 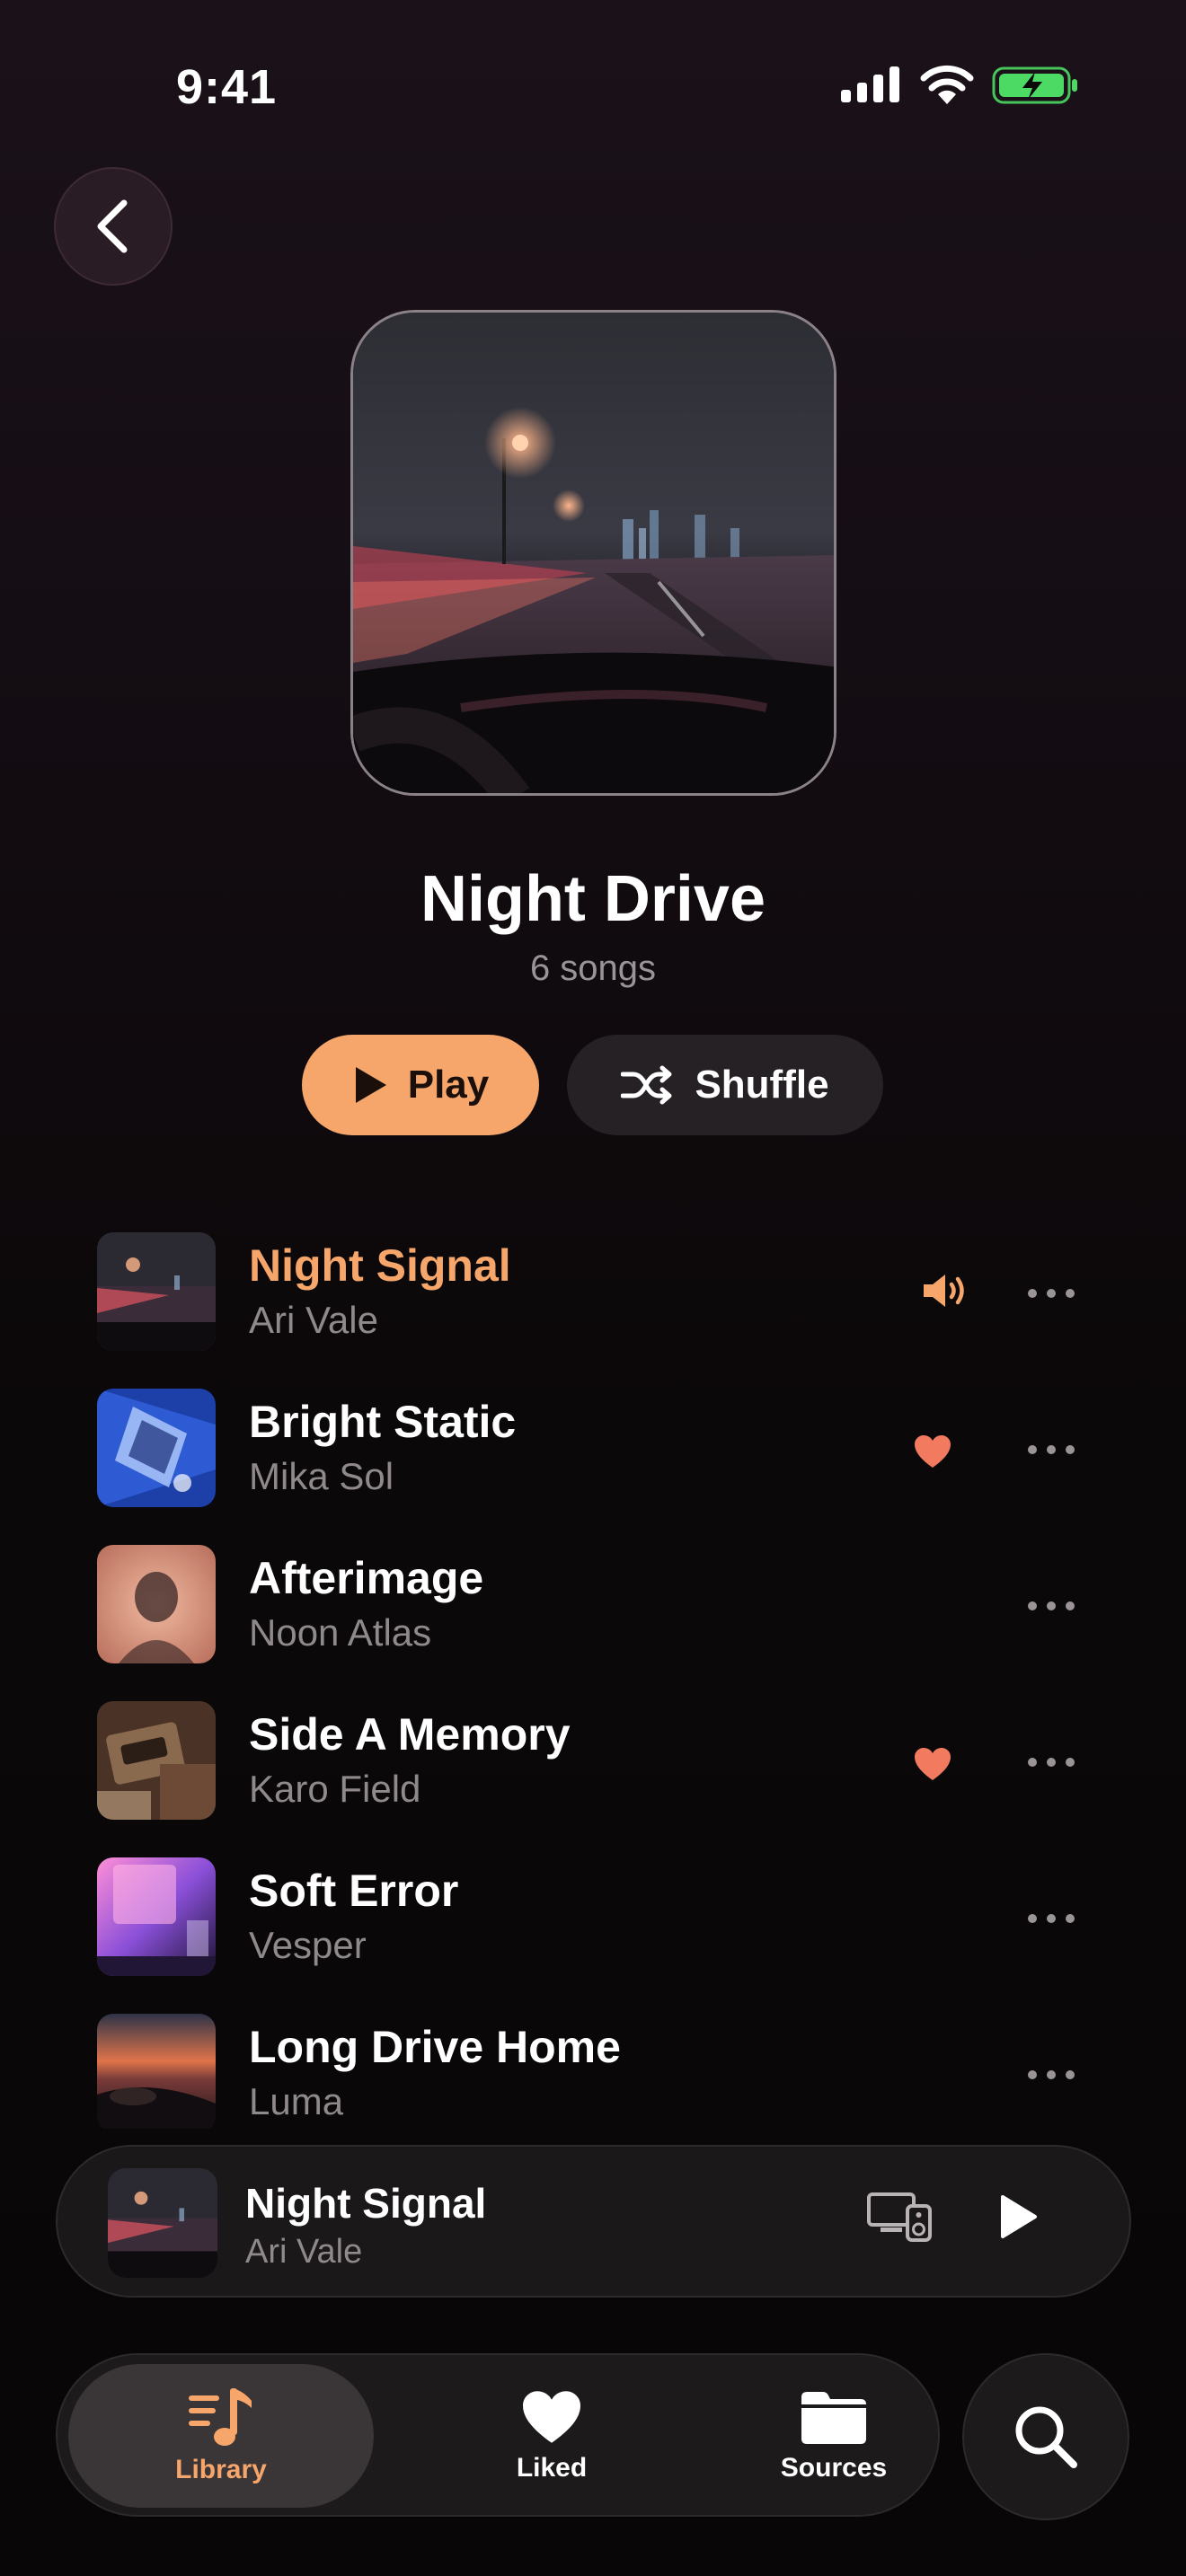 What do you see at coordinates (221, 2469) in the screenshot?
I see `tab-library-label: Library` at bounding box center [221, 2469].